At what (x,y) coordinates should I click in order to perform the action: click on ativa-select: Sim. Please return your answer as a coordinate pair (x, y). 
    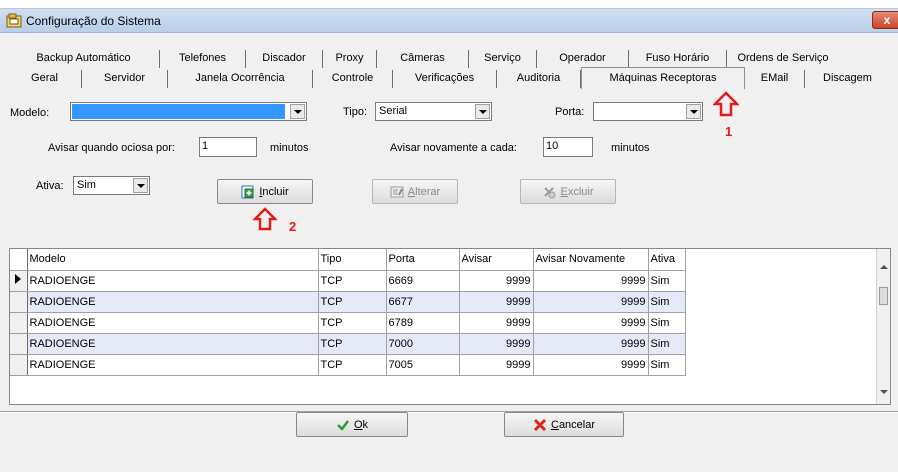
    Looking at the image, I should click on (111, 185).